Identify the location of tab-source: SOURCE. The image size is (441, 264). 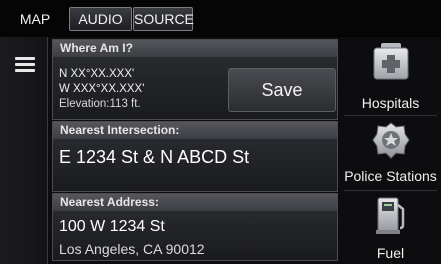
(163, 19).